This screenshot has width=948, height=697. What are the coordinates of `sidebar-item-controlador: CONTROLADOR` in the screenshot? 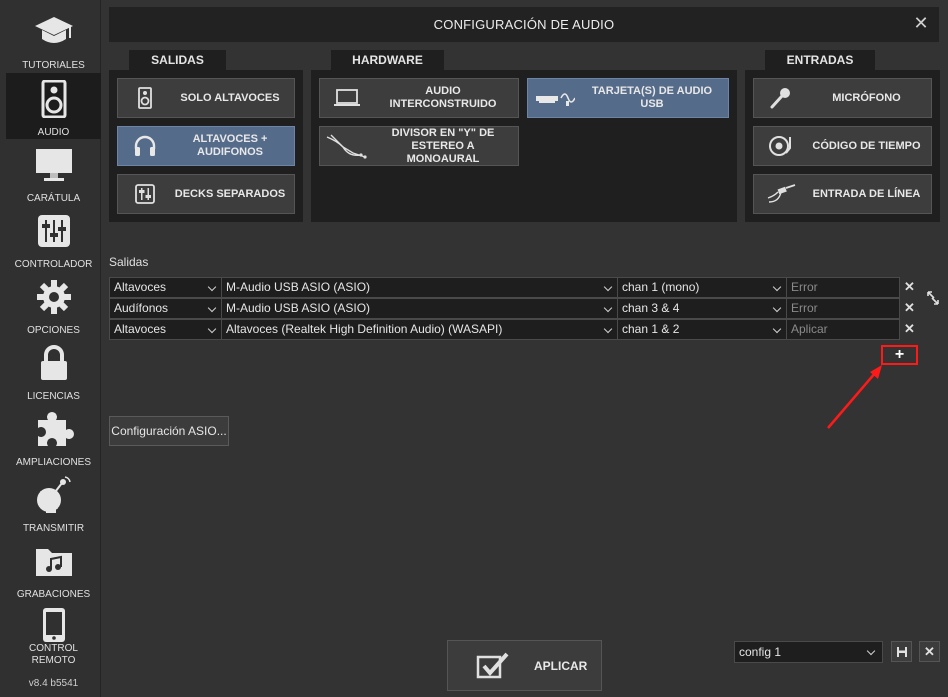 It's located at (53, 238).